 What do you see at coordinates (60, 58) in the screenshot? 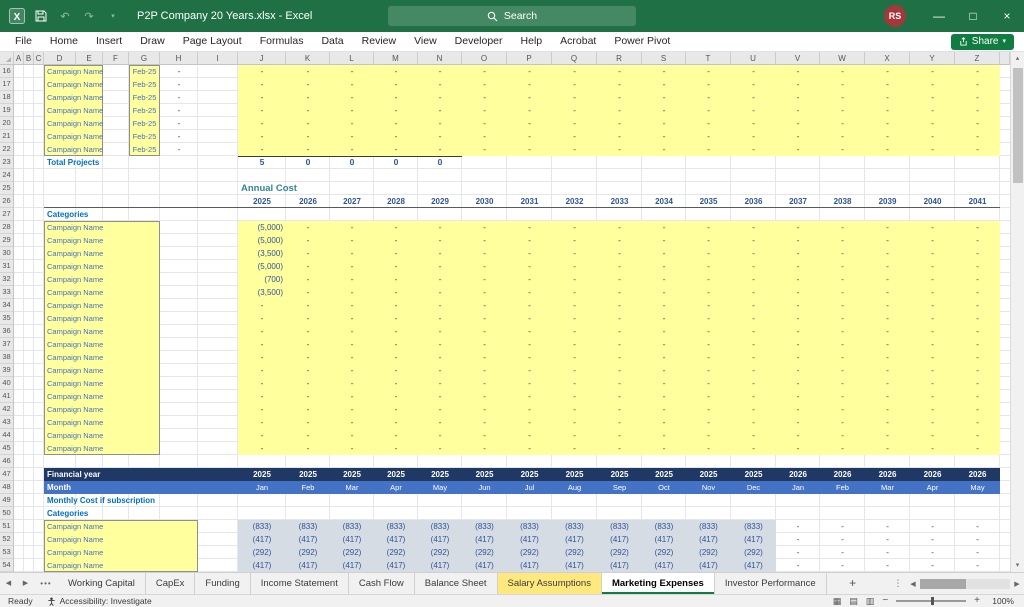
I see `column-header-D: D` at bounding box center [60, 58].